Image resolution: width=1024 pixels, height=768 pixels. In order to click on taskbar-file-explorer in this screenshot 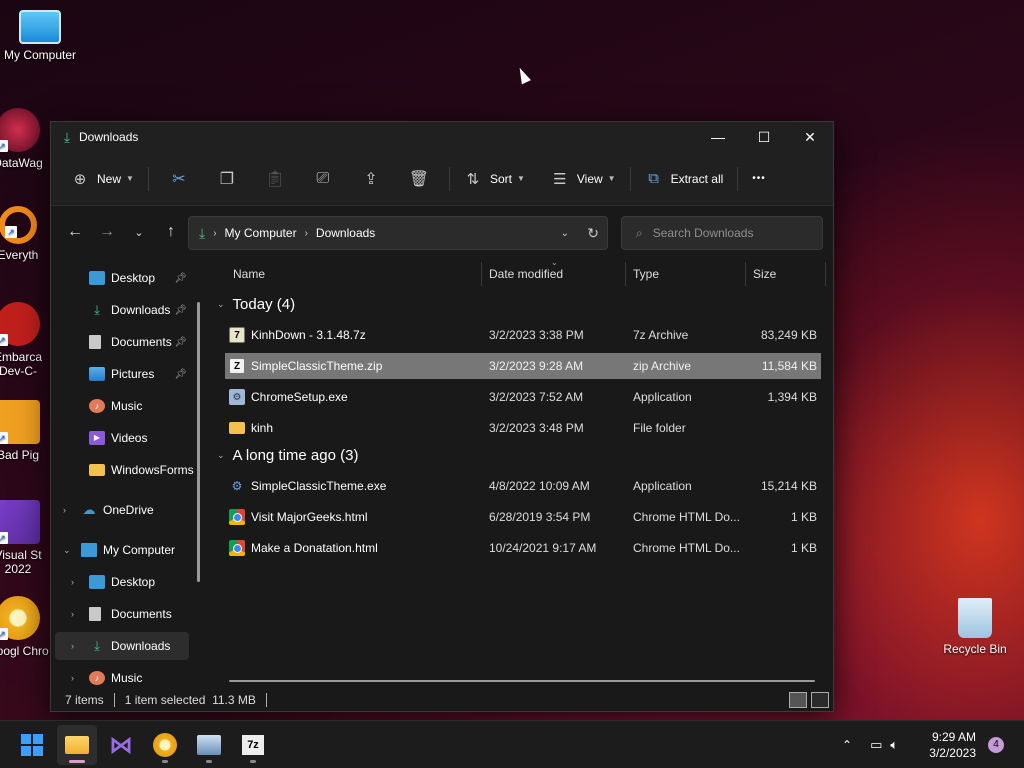, I will do `click(77, 745)`.